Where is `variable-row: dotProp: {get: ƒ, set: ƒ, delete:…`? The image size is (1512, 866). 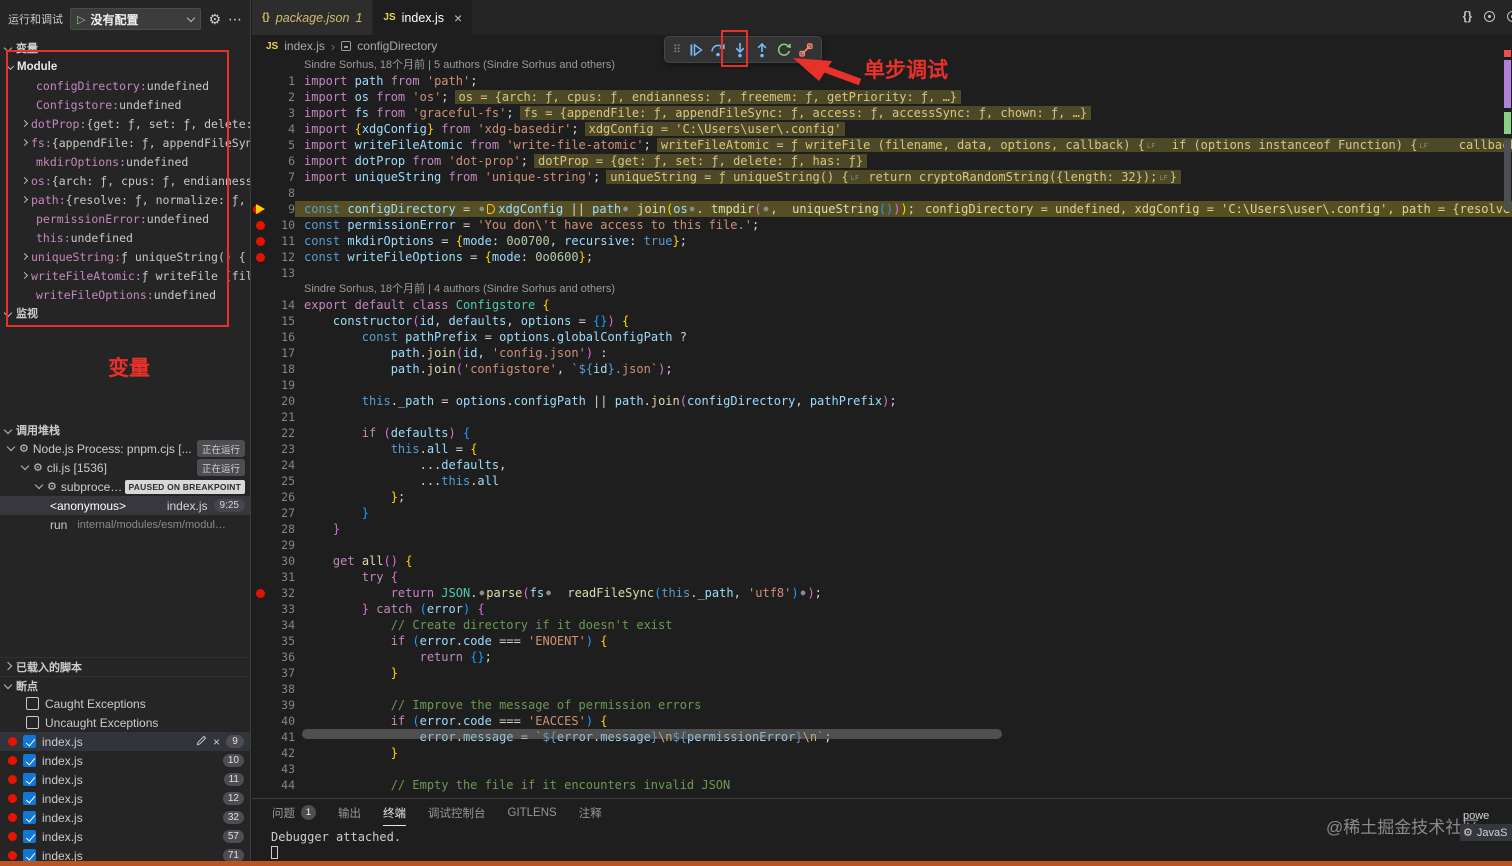 variable-row: dotProp: {get: ƒ, set: ƒ, delete:… is located at coordinates (125, 123).